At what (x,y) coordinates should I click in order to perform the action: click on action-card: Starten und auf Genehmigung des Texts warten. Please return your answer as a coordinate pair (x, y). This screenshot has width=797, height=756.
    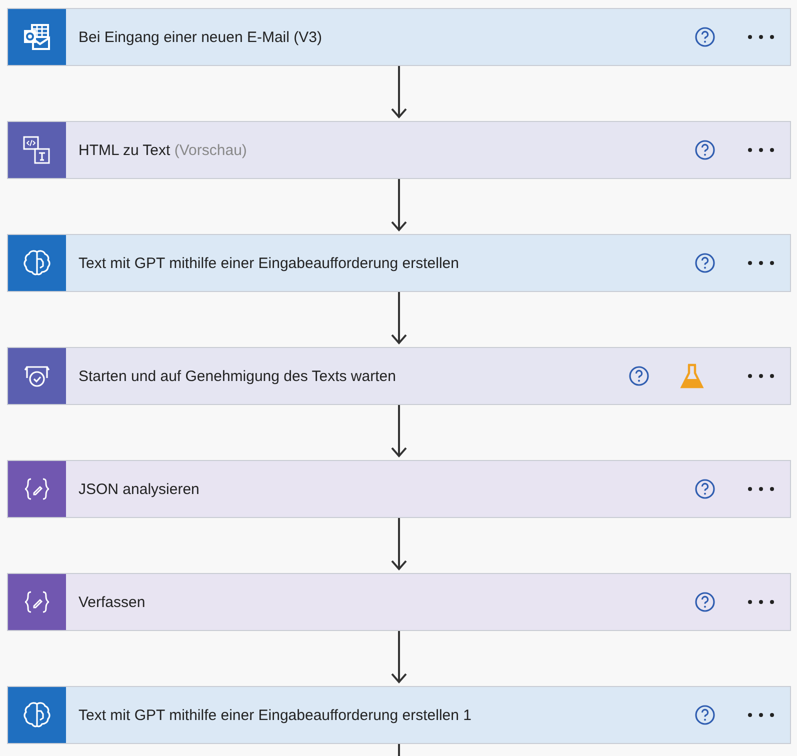
    Looking at the image, I should click on (398, 376).